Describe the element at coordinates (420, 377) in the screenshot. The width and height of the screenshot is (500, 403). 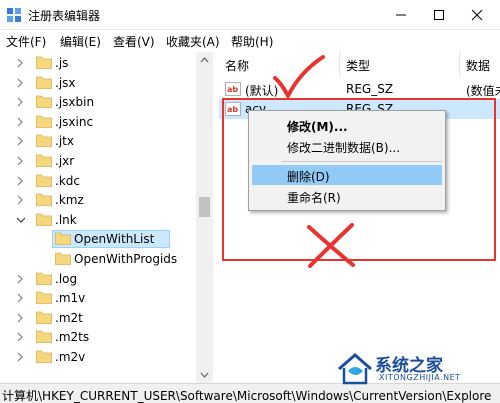
I see `watermark-url: XITONGZHIJIA.NET` at that location.